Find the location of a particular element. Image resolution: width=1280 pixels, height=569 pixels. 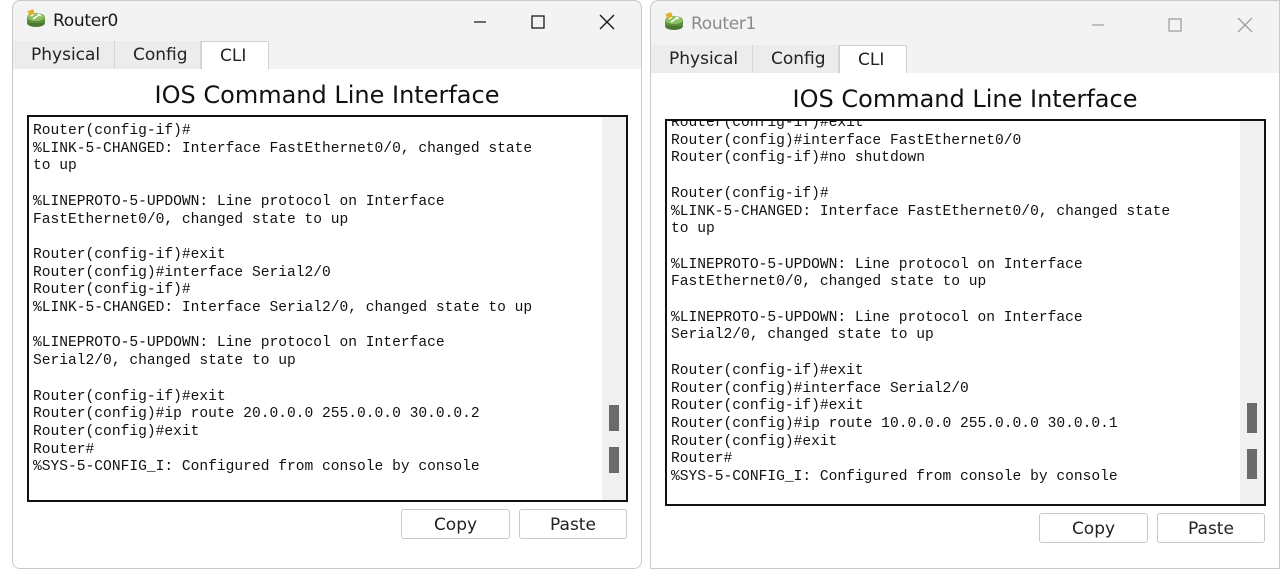

window-title: Router1 is located at coordinates (724, 24).